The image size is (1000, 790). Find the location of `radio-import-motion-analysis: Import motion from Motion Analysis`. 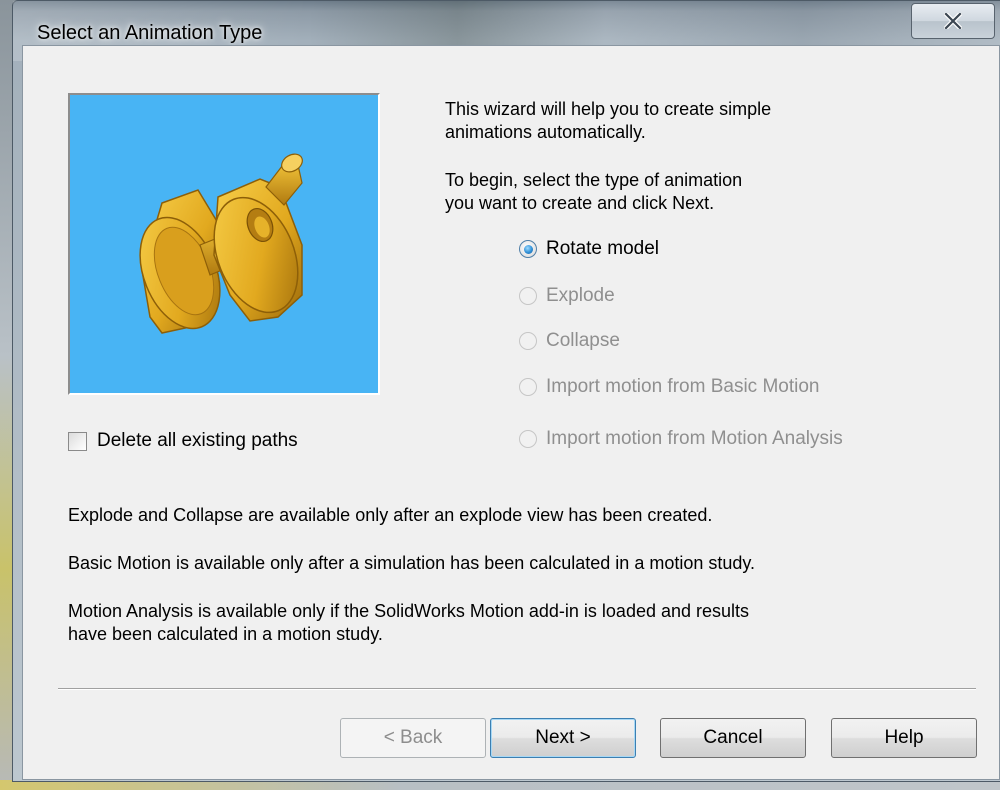

radio-import-motion-analysis: Import motion from Motion Analysis is located at coordinates (681, 439).